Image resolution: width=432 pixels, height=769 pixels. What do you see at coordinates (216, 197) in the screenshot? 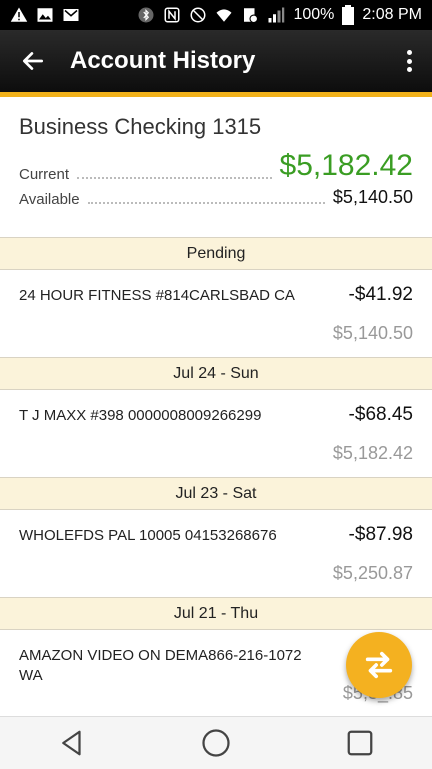
I see `available-balance-row: Available $5,140.50` at bounding box center [216, 197].